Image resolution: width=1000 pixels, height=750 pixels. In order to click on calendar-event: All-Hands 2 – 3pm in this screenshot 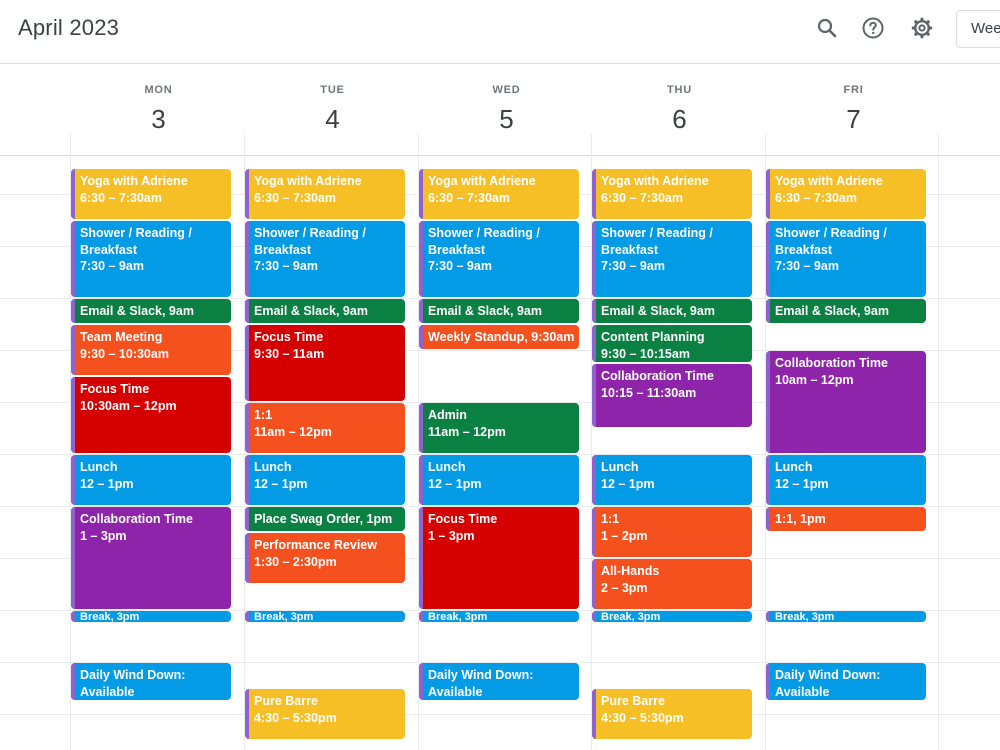, I will do `click(672, 584)`.